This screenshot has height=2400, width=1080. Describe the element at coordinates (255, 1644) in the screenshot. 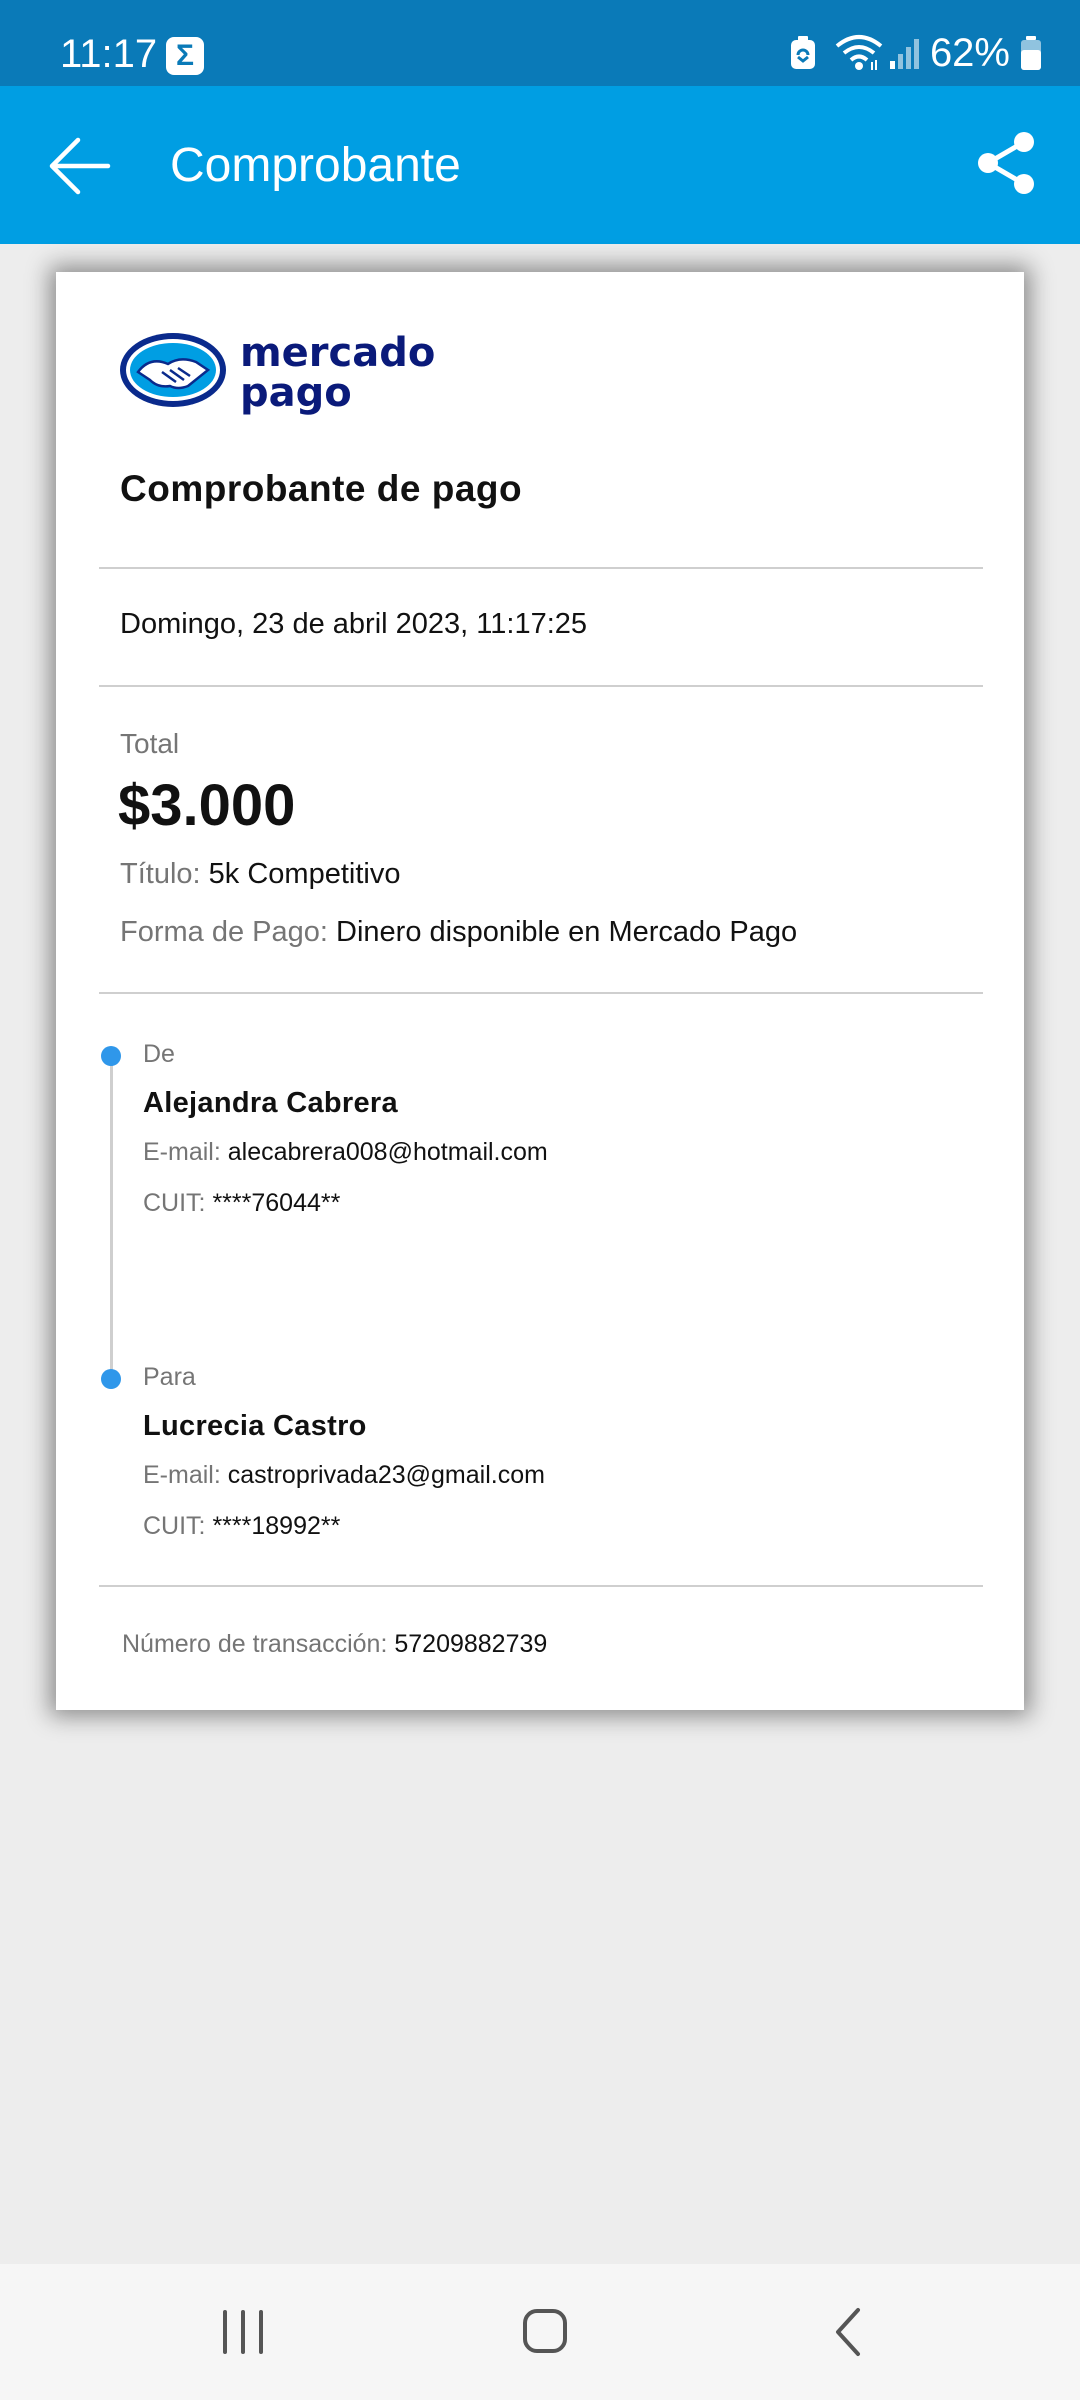

I see `transaction-label: Número de transacción:` at that location.